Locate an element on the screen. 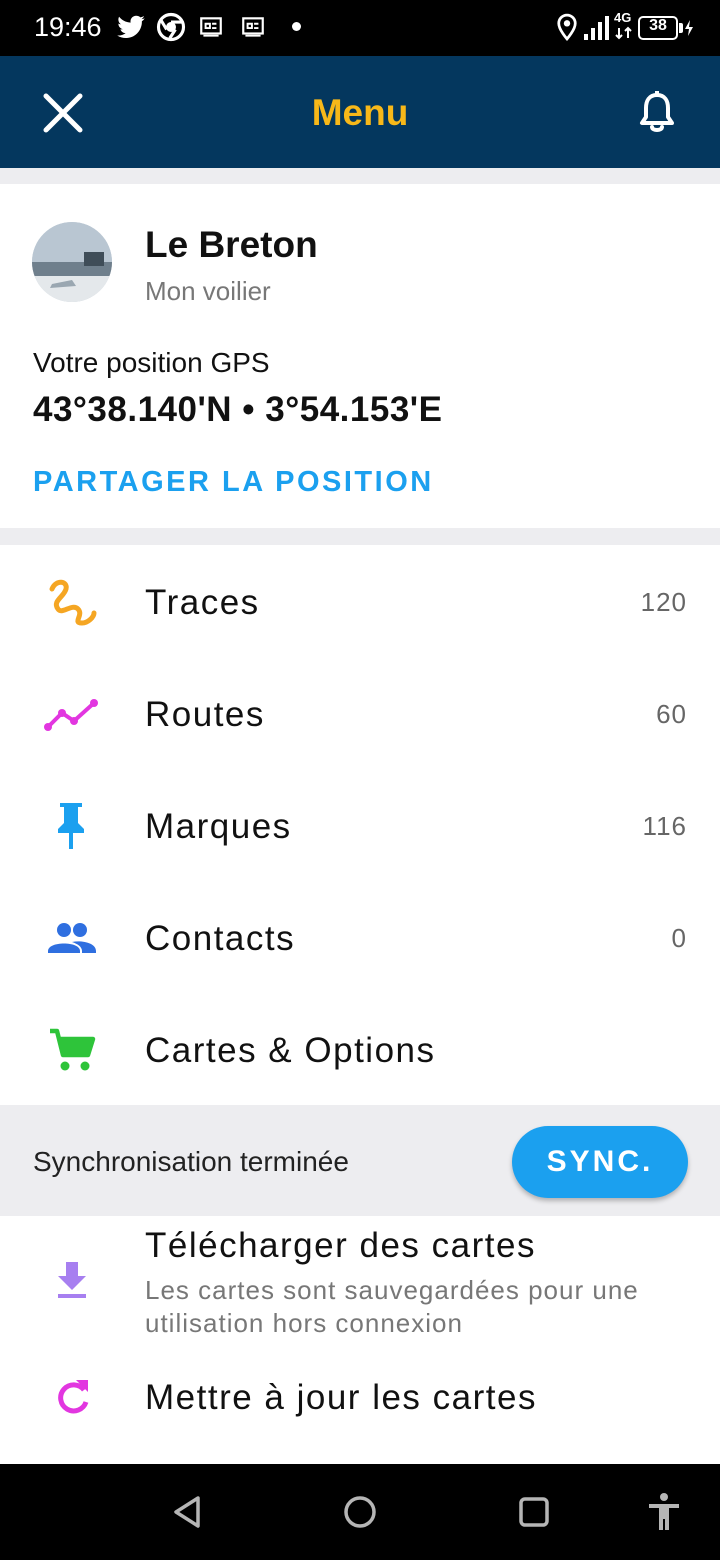 This screenshot has width=720, height=1560. accessibility-button is located at coordinates (664, 1512).